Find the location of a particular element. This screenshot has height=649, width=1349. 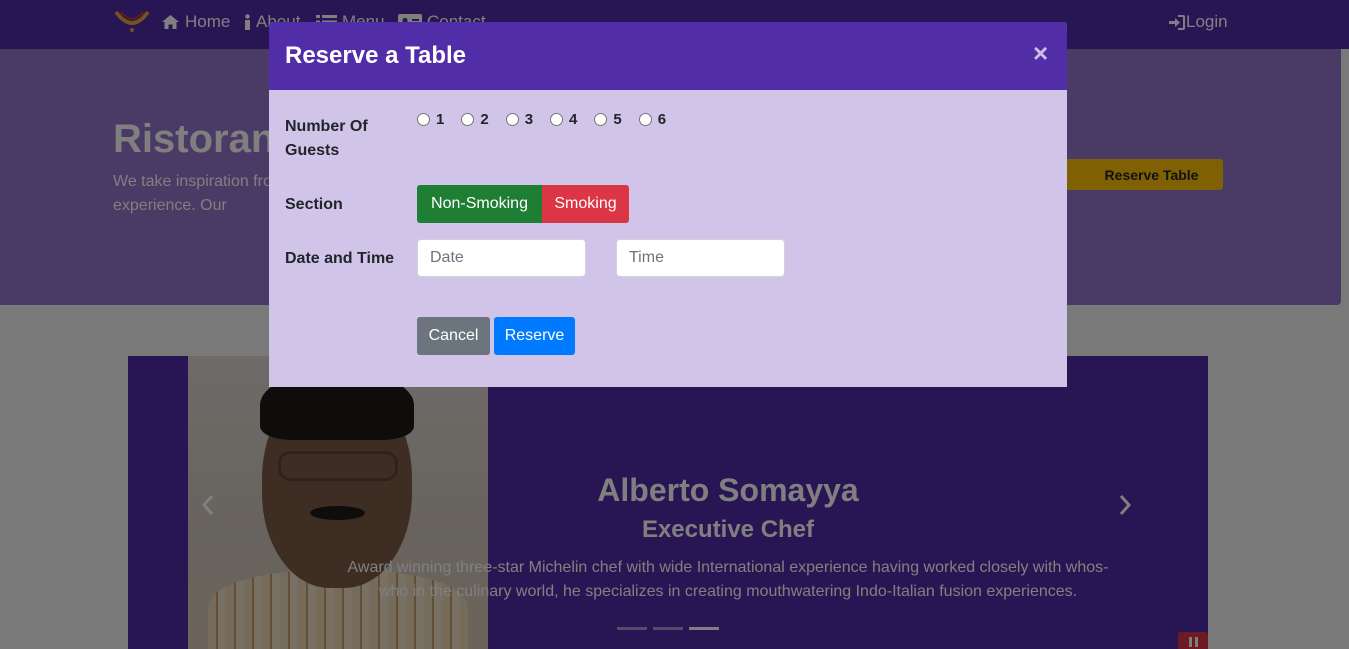

smoking-button: Smoking is located at coordinates (585, 204).